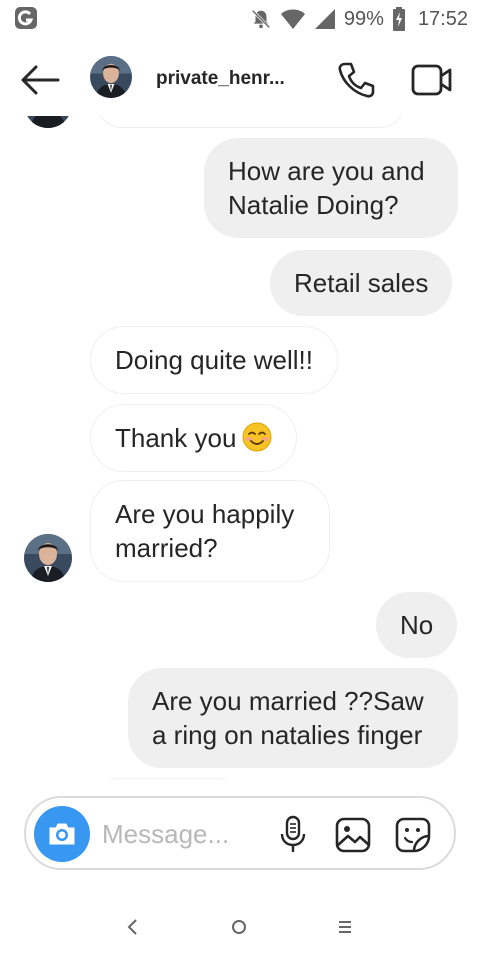  I want to click on camera-icon, so click(62, 834).